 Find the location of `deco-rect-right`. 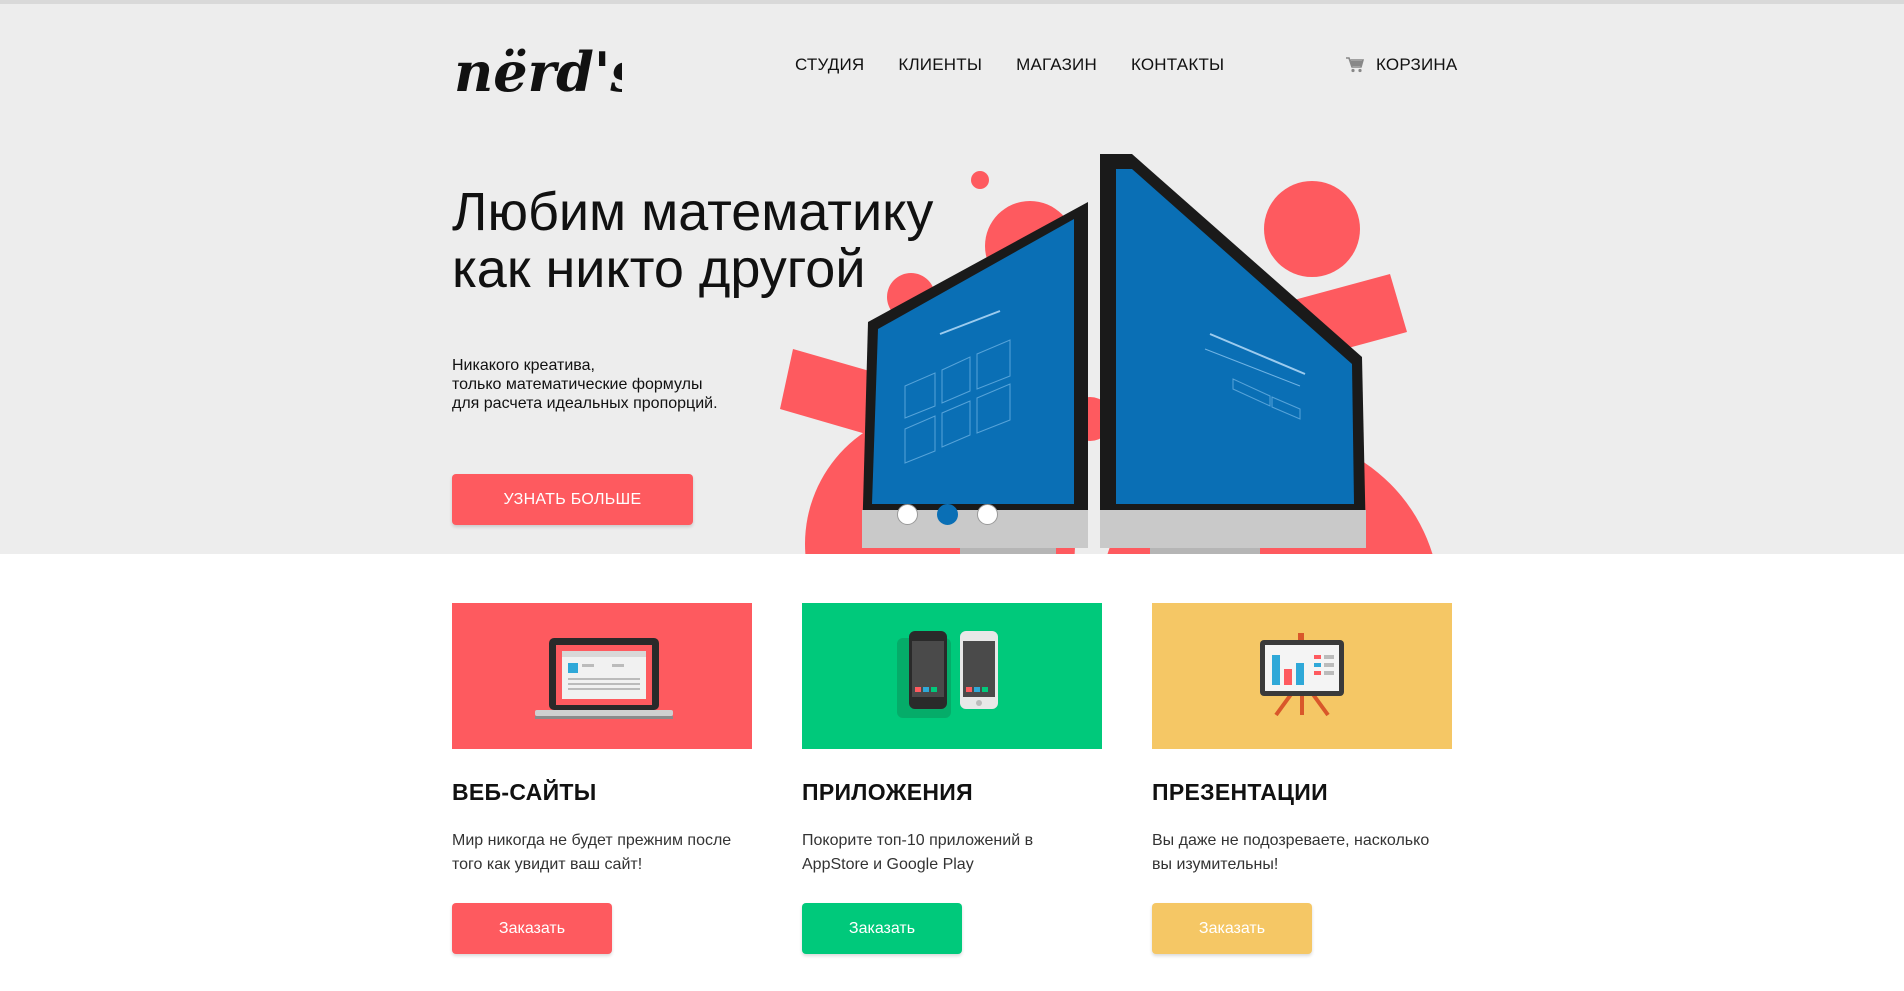

deco-rect-right is located at coordinates (1334, 320).